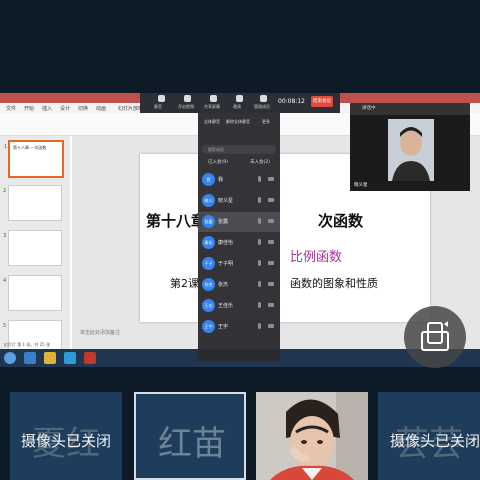 The width and height of the screenshot is (480, 480). I want to click on participant-tile-selected: 红苗, so click(190, 436).